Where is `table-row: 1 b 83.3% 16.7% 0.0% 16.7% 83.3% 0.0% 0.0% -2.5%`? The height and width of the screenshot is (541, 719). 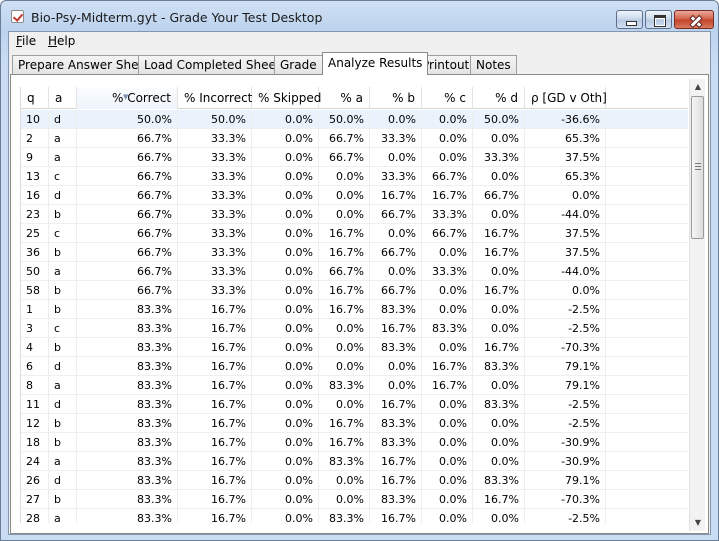 table-row: 1 b 83.3% 16.7% 0.0% 16.7% 83.3% 0.0% 0.0% -2.5% is located at coordinates (354, 309).